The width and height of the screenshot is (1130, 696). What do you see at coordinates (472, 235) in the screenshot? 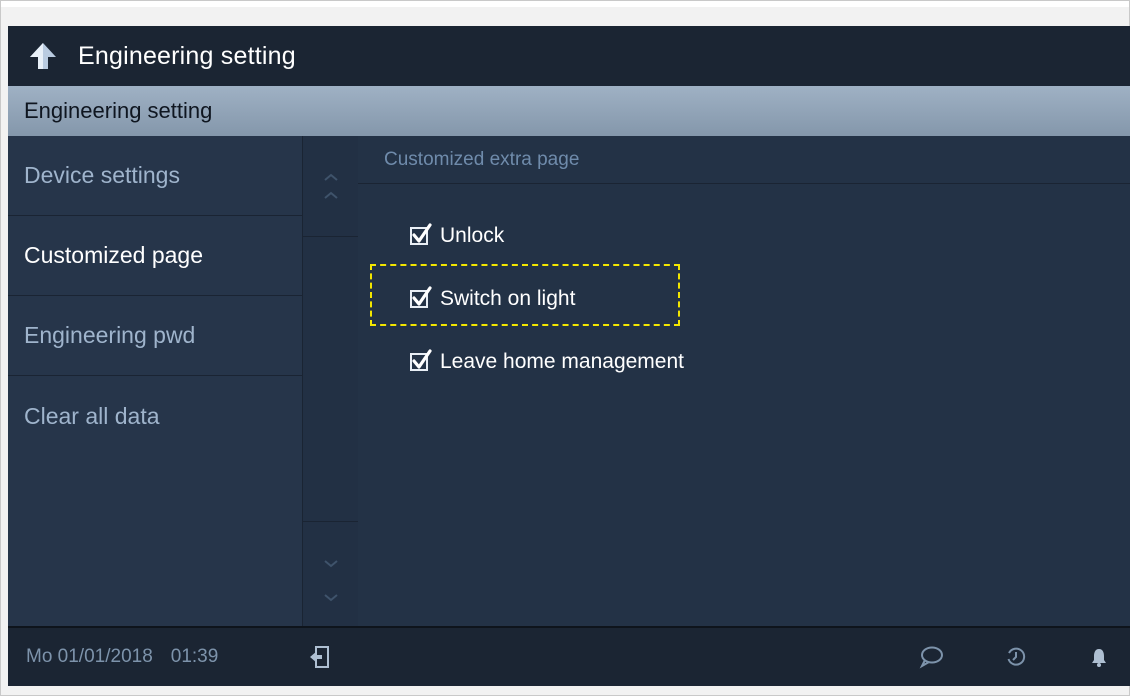
I see `option-label: Unlock` at bounding box center [472, 235].